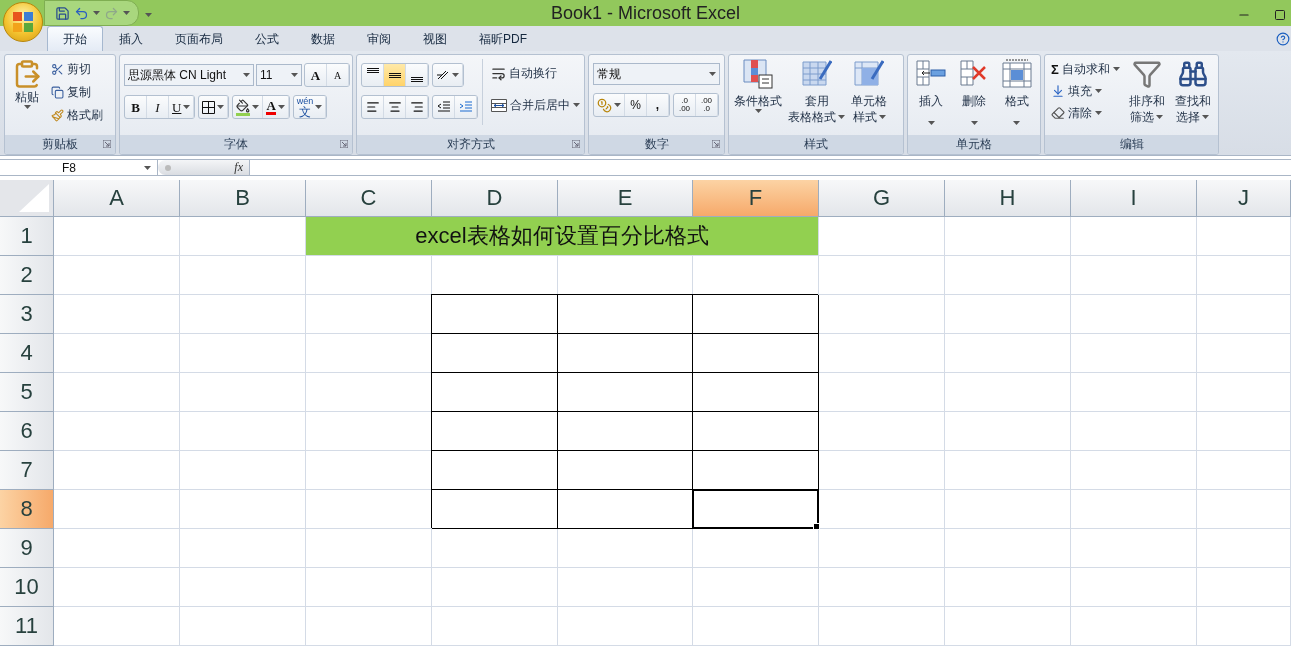 The image size is (1291, 646). Describe the element at coordinates (1085, 91) in the screenshot. I see `editing-button: 填充` at that location.